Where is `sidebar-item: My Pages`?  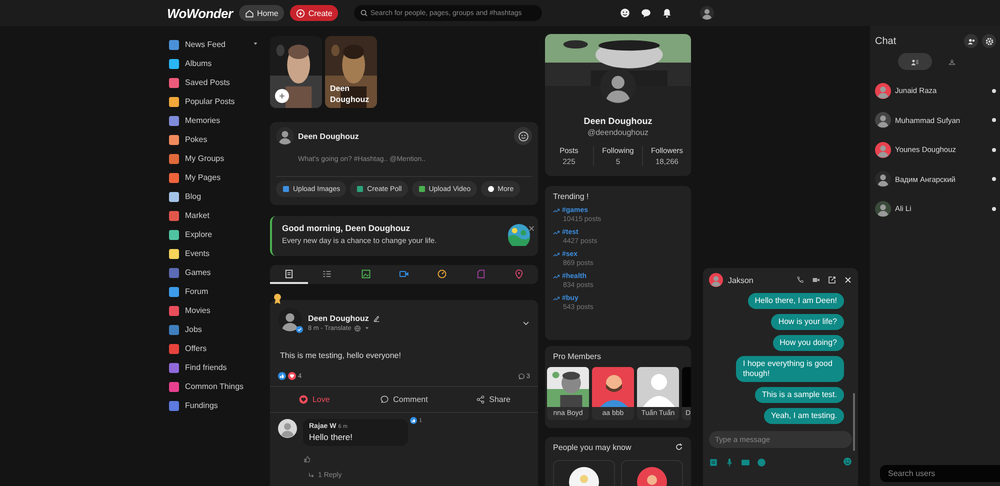
sidebar-item: My Pages is located at coordinates (217, 177).